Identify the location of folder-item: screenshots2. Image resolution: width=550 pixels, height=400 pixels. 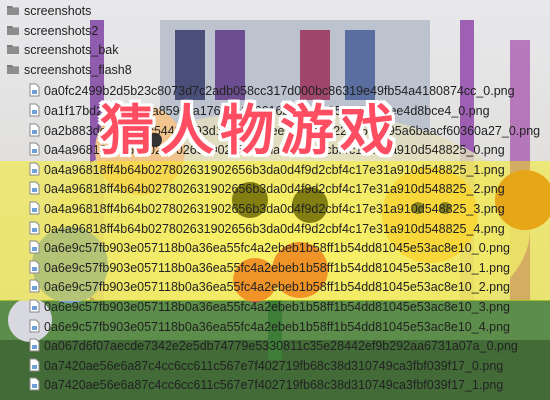
(275, 31).